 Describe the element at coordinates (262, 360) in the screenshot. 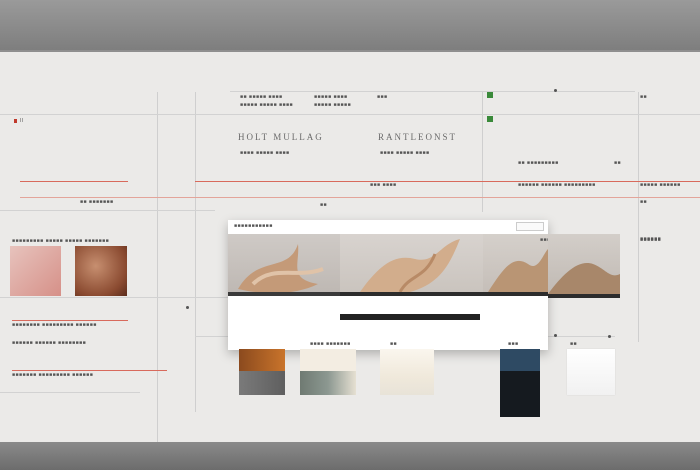

I see `swatch-brown` at that location.